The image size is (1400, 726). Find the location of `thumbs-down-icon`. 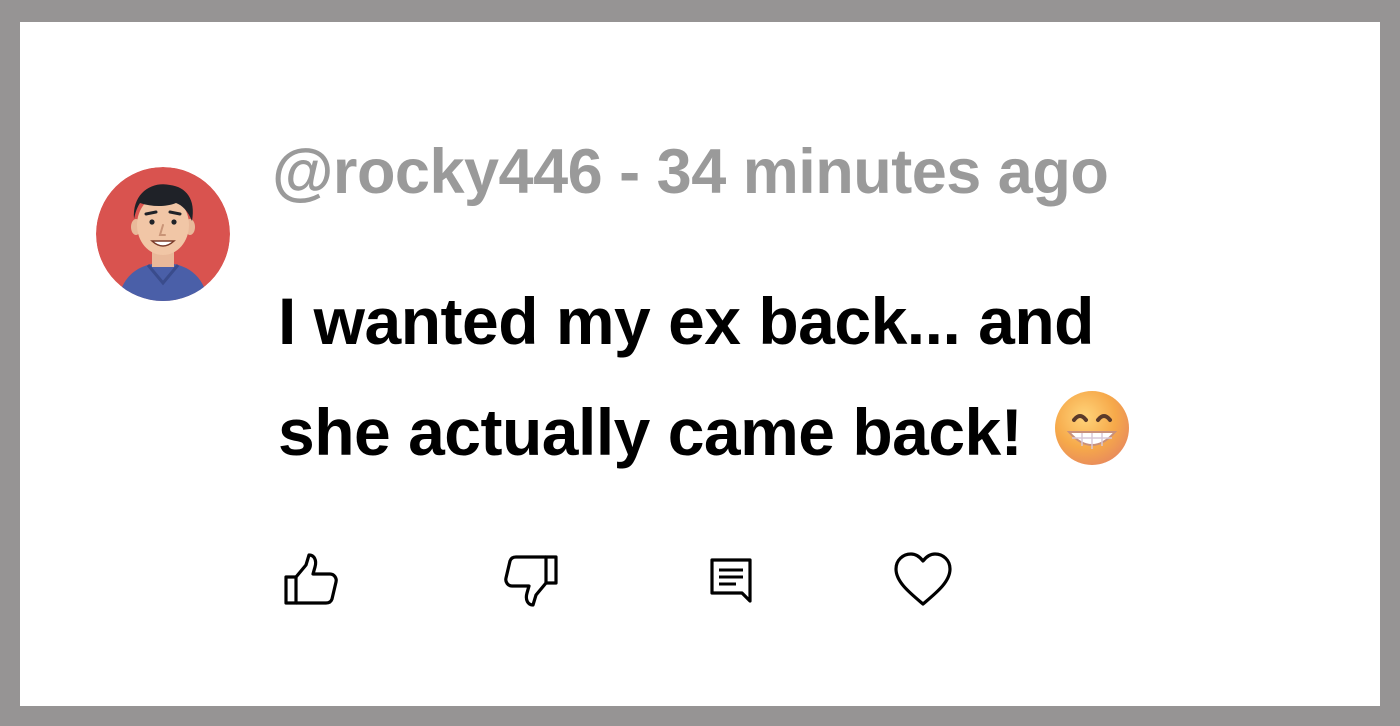

thumbs-down-icon is located at coordinates (531, 581).